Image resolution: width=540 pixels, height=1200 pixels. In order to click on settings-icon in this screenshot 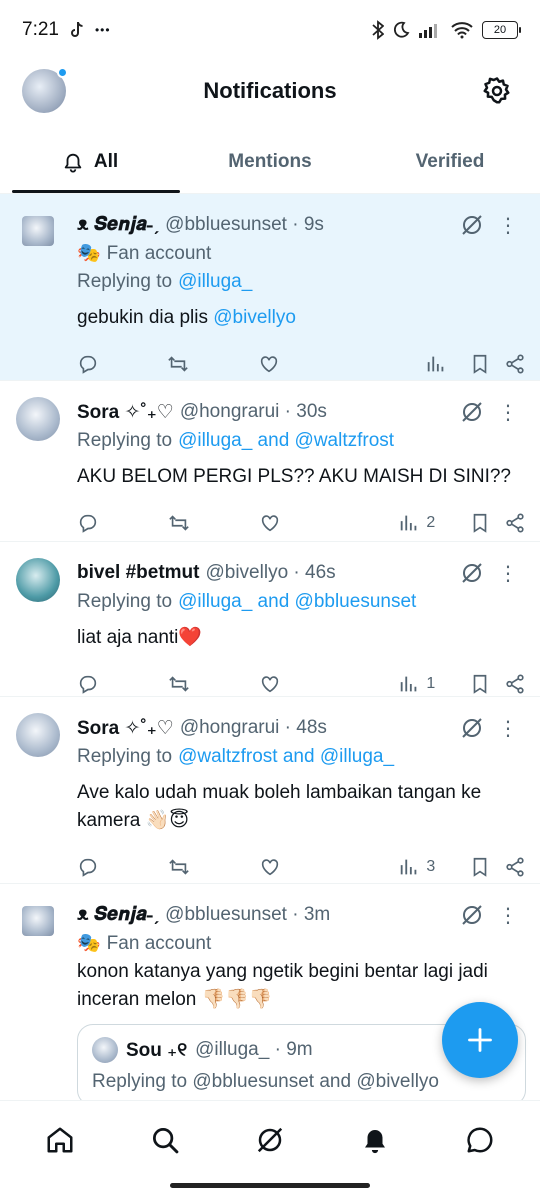, I will do `click(497, 91)`.